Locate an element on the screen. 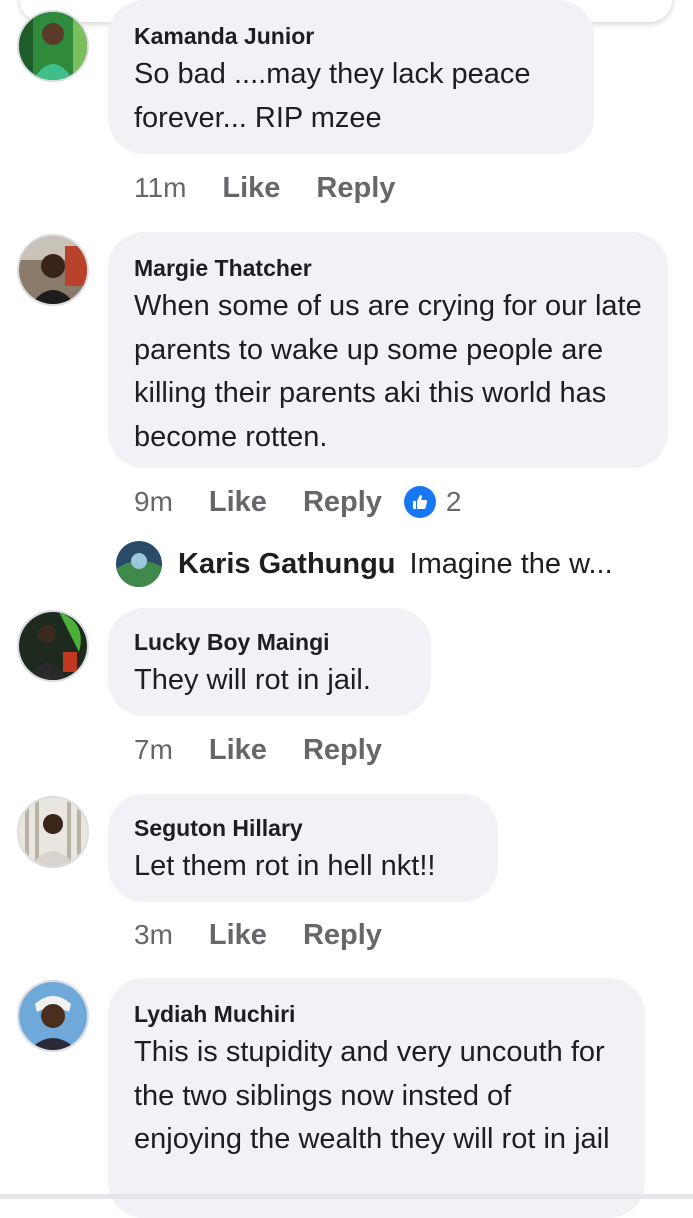 This screenshot has height=1218, width=693. reaction-summary: 2 is located at coordinates (432, 502).